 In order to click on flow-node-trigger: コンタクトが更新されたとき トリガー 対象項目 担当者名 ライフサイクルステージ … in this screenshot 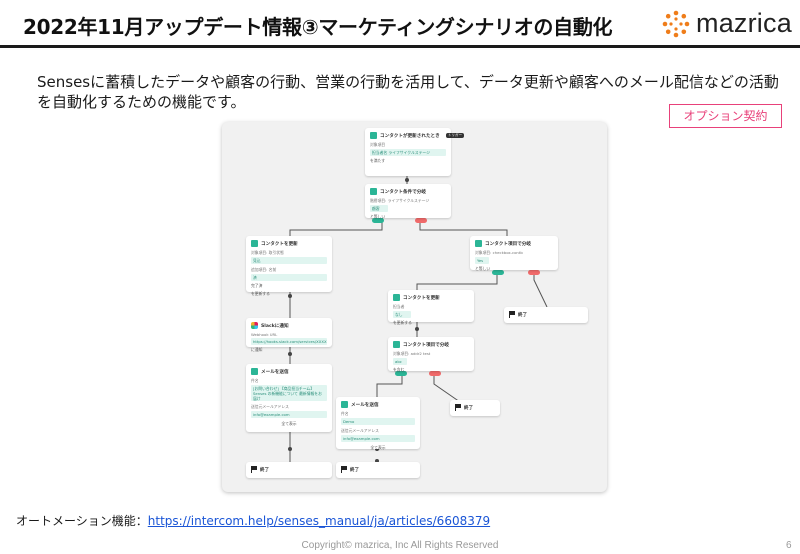, I will do `click(415, 152)`.